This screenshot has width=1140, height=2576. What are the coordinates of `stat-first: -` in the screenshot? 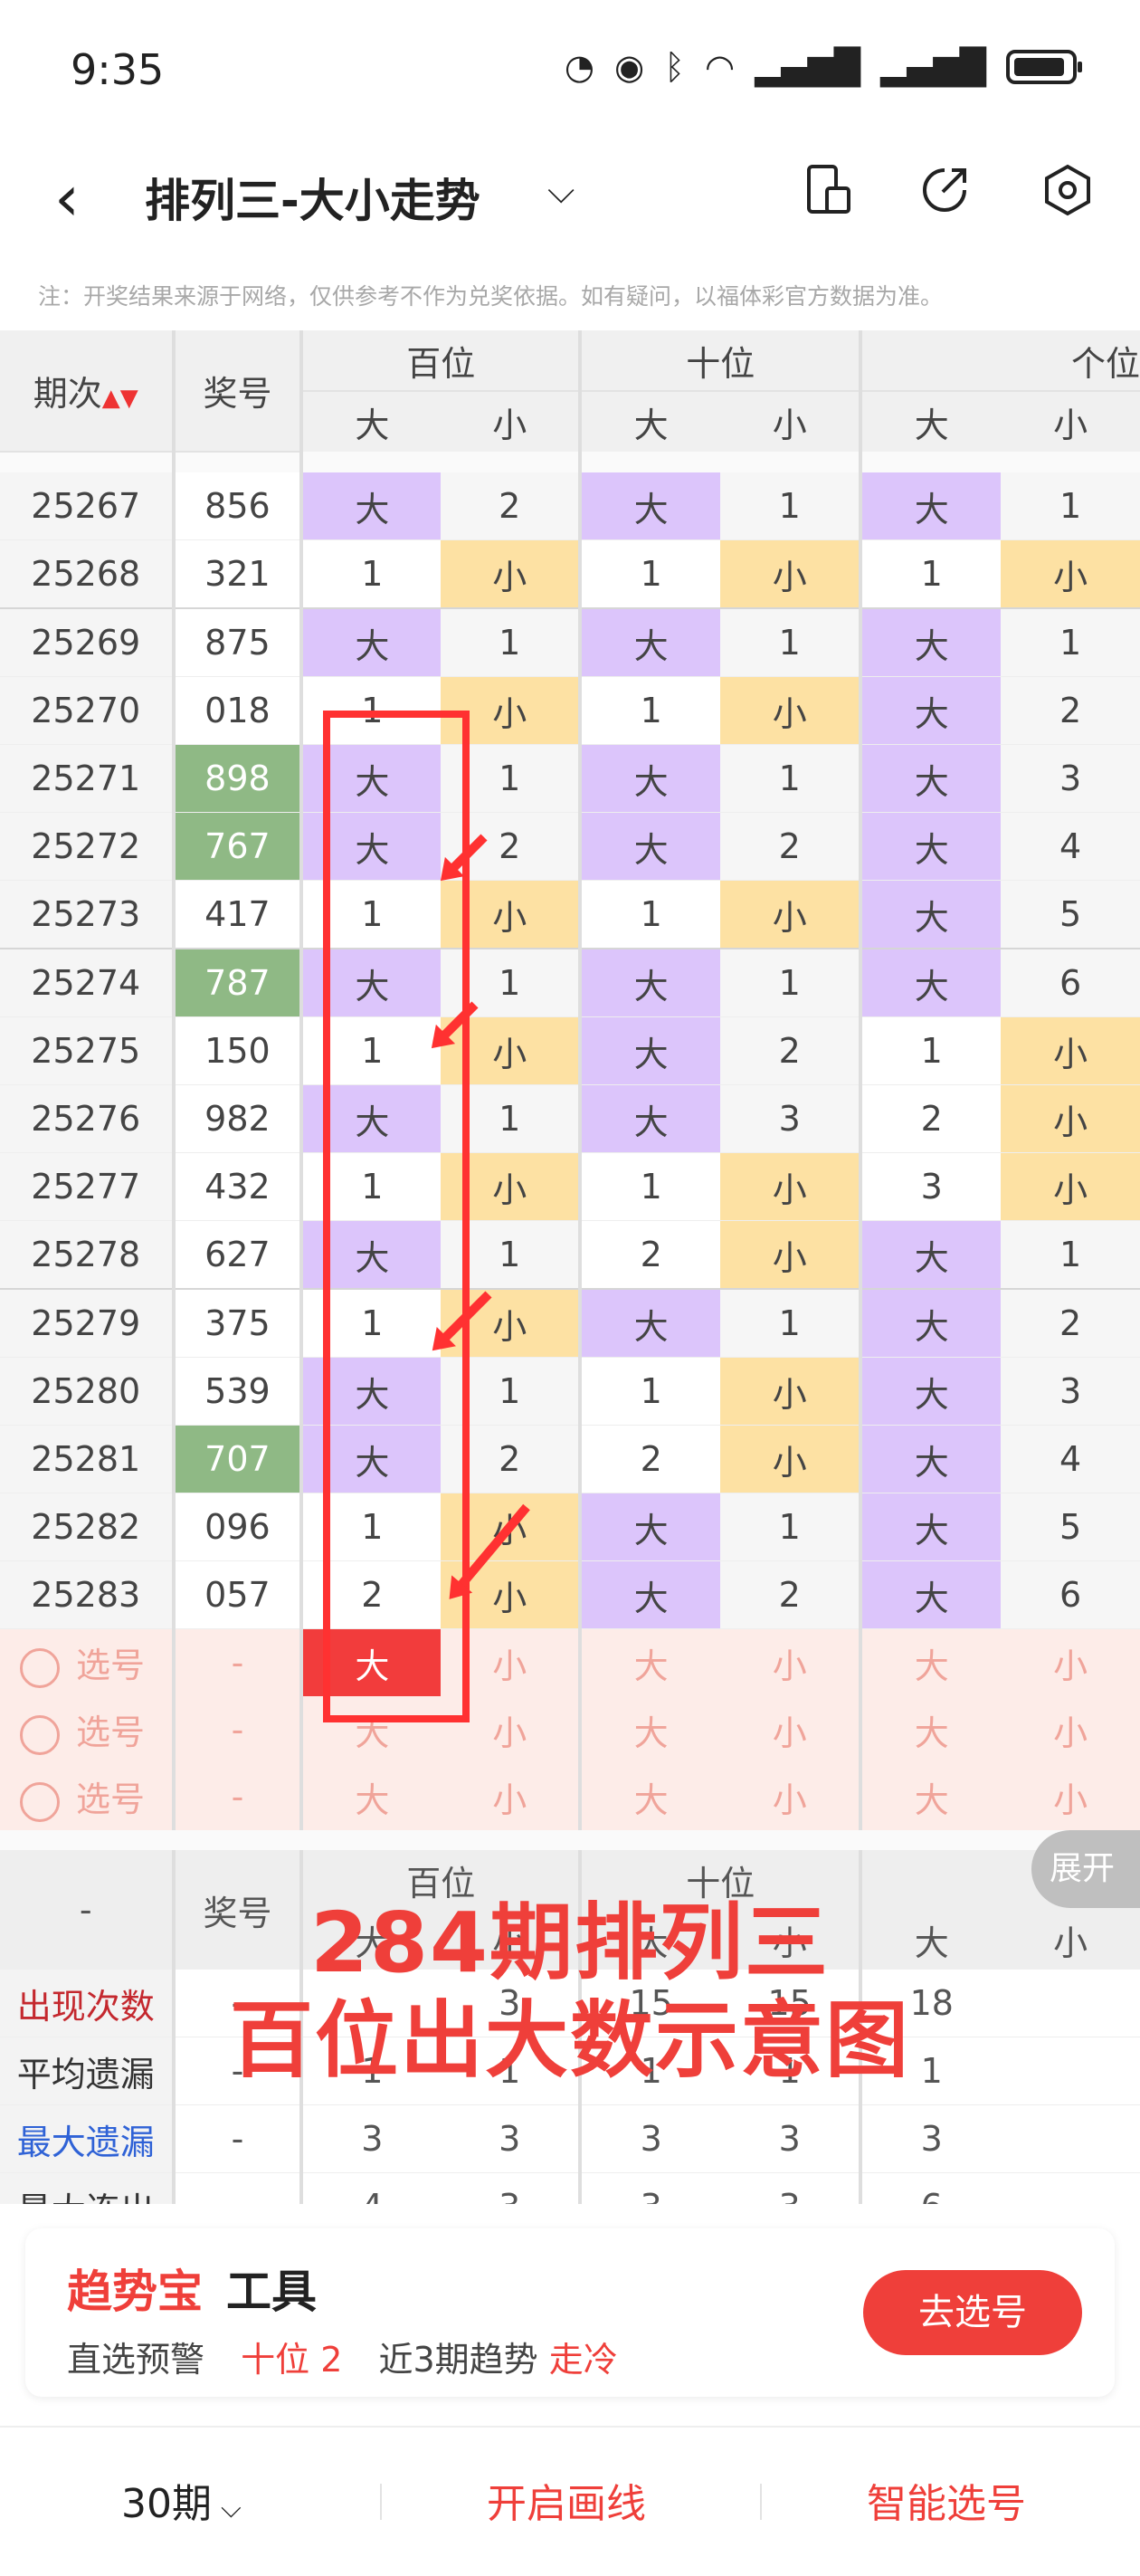 It's located at (236, 2138).